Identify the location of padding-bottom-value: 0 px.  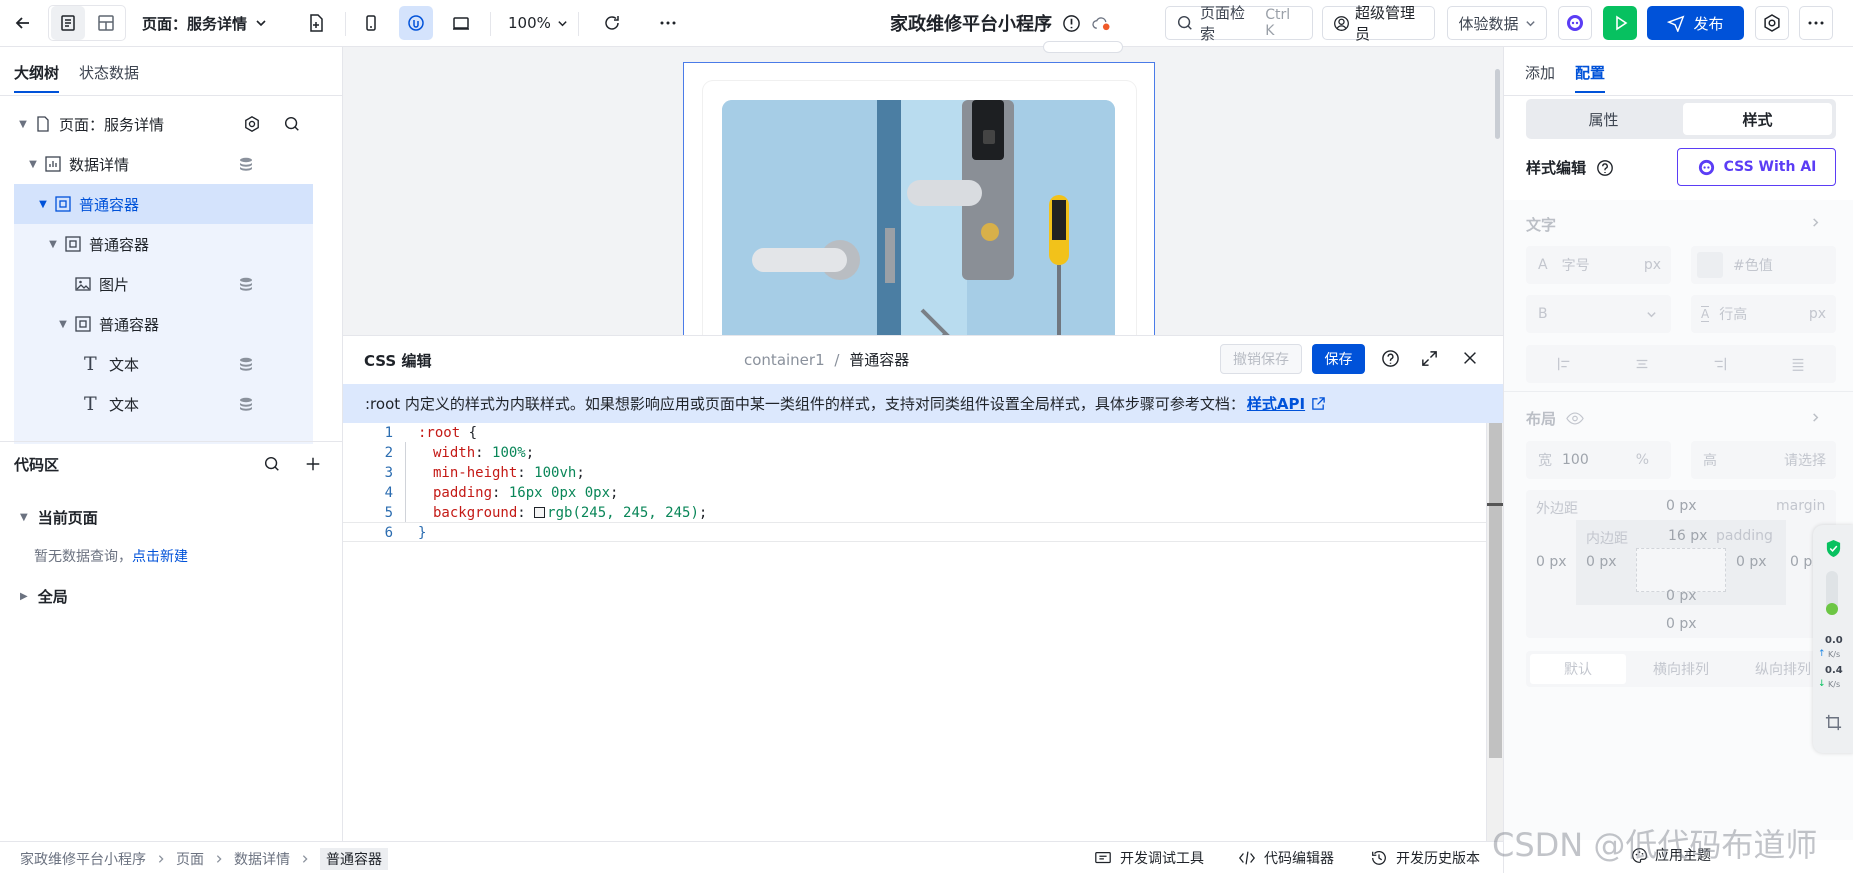
(1681, 596).